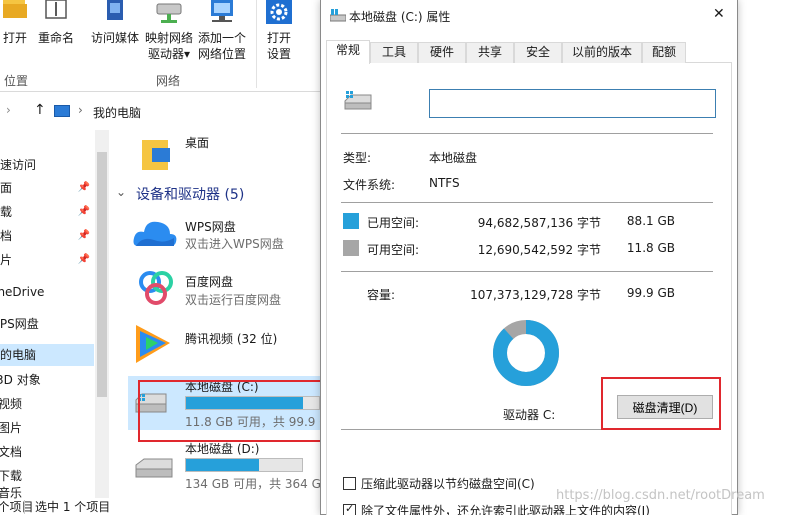  Describe the element at coordinates (381, 295) in the screenshot. I see `capacity-label: 容量:` at that location.